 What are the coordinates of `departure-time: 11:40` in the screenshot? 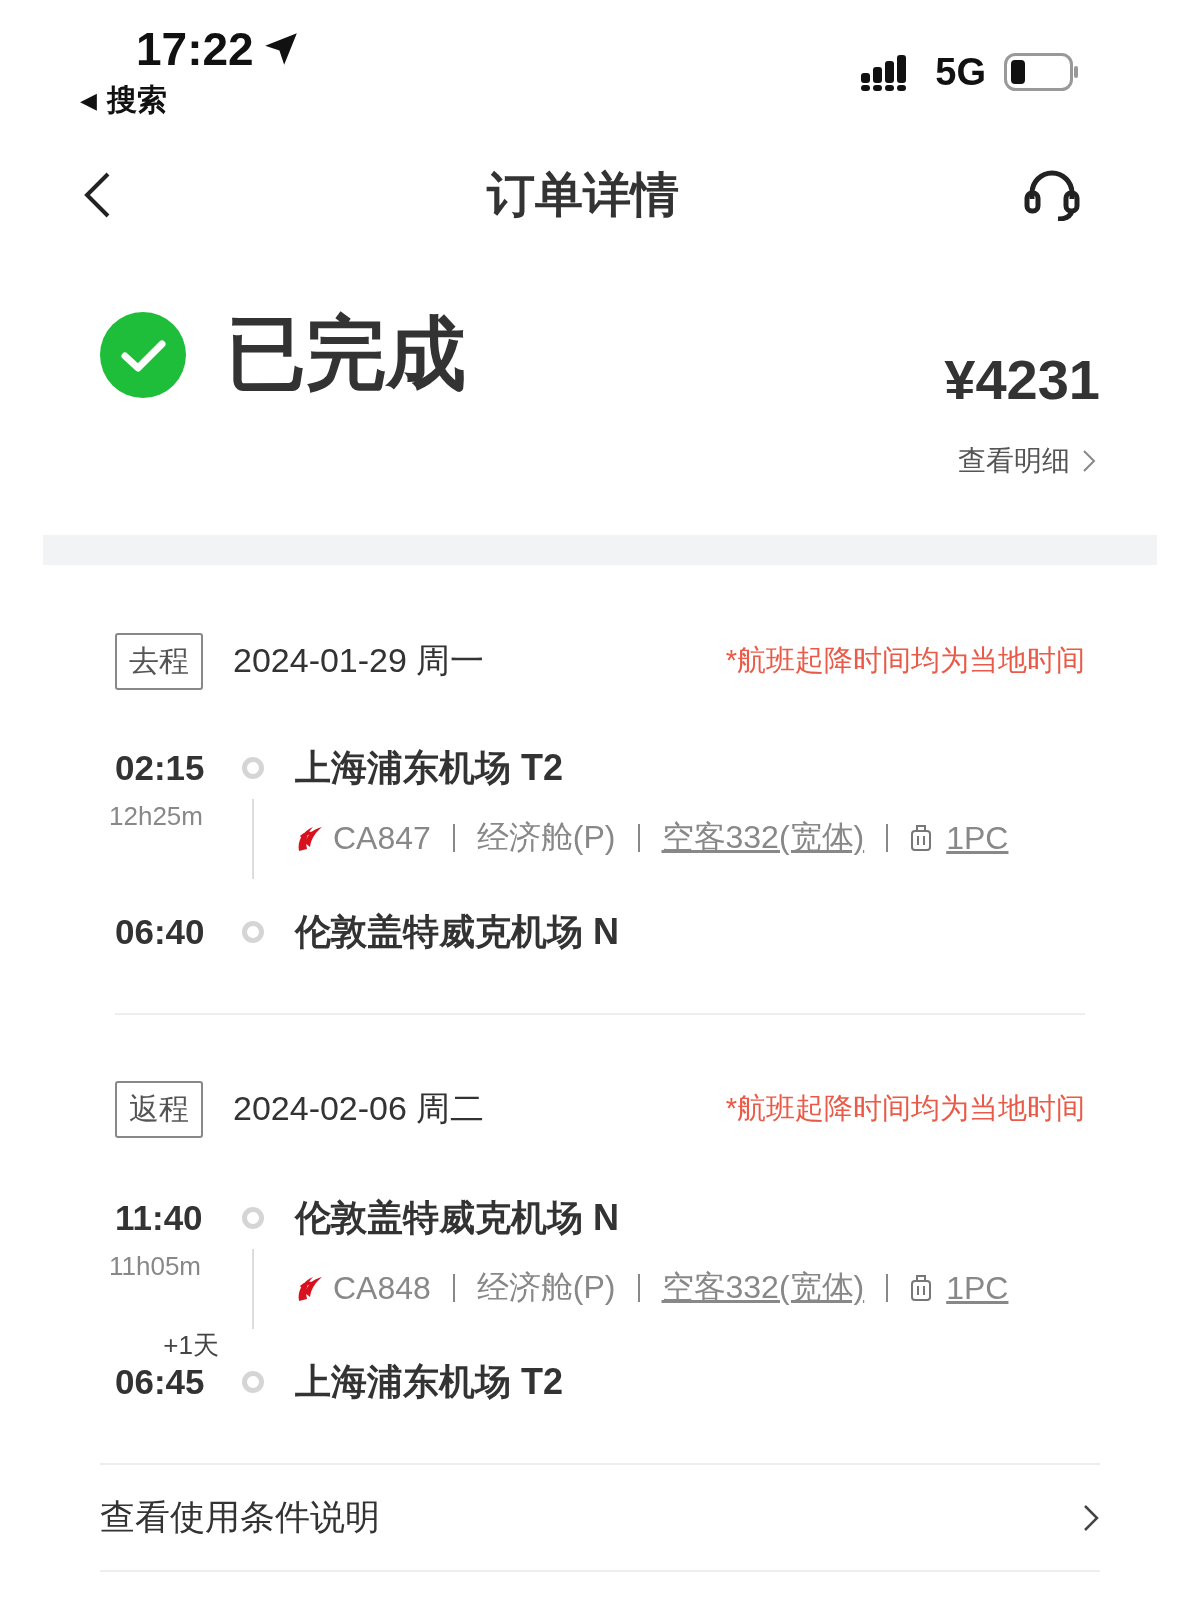 It's located at (159, 1218).